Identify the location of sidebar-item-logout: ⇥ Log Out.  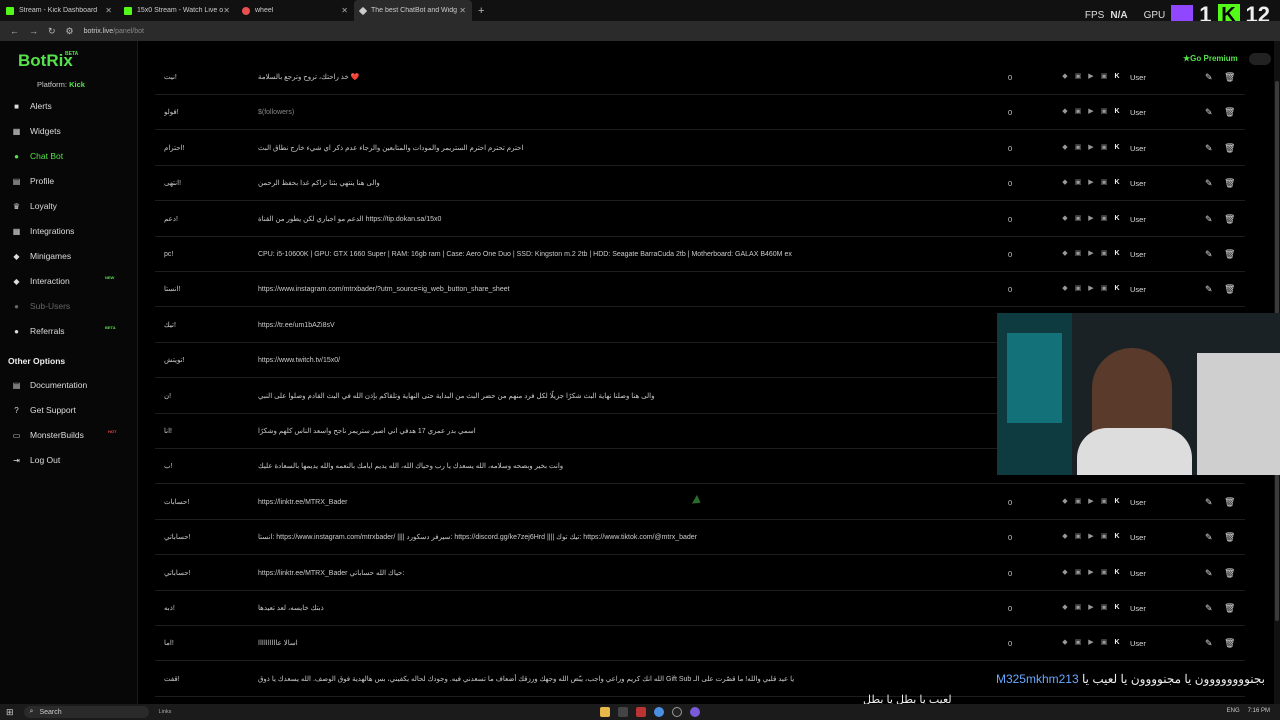
(36, 460).